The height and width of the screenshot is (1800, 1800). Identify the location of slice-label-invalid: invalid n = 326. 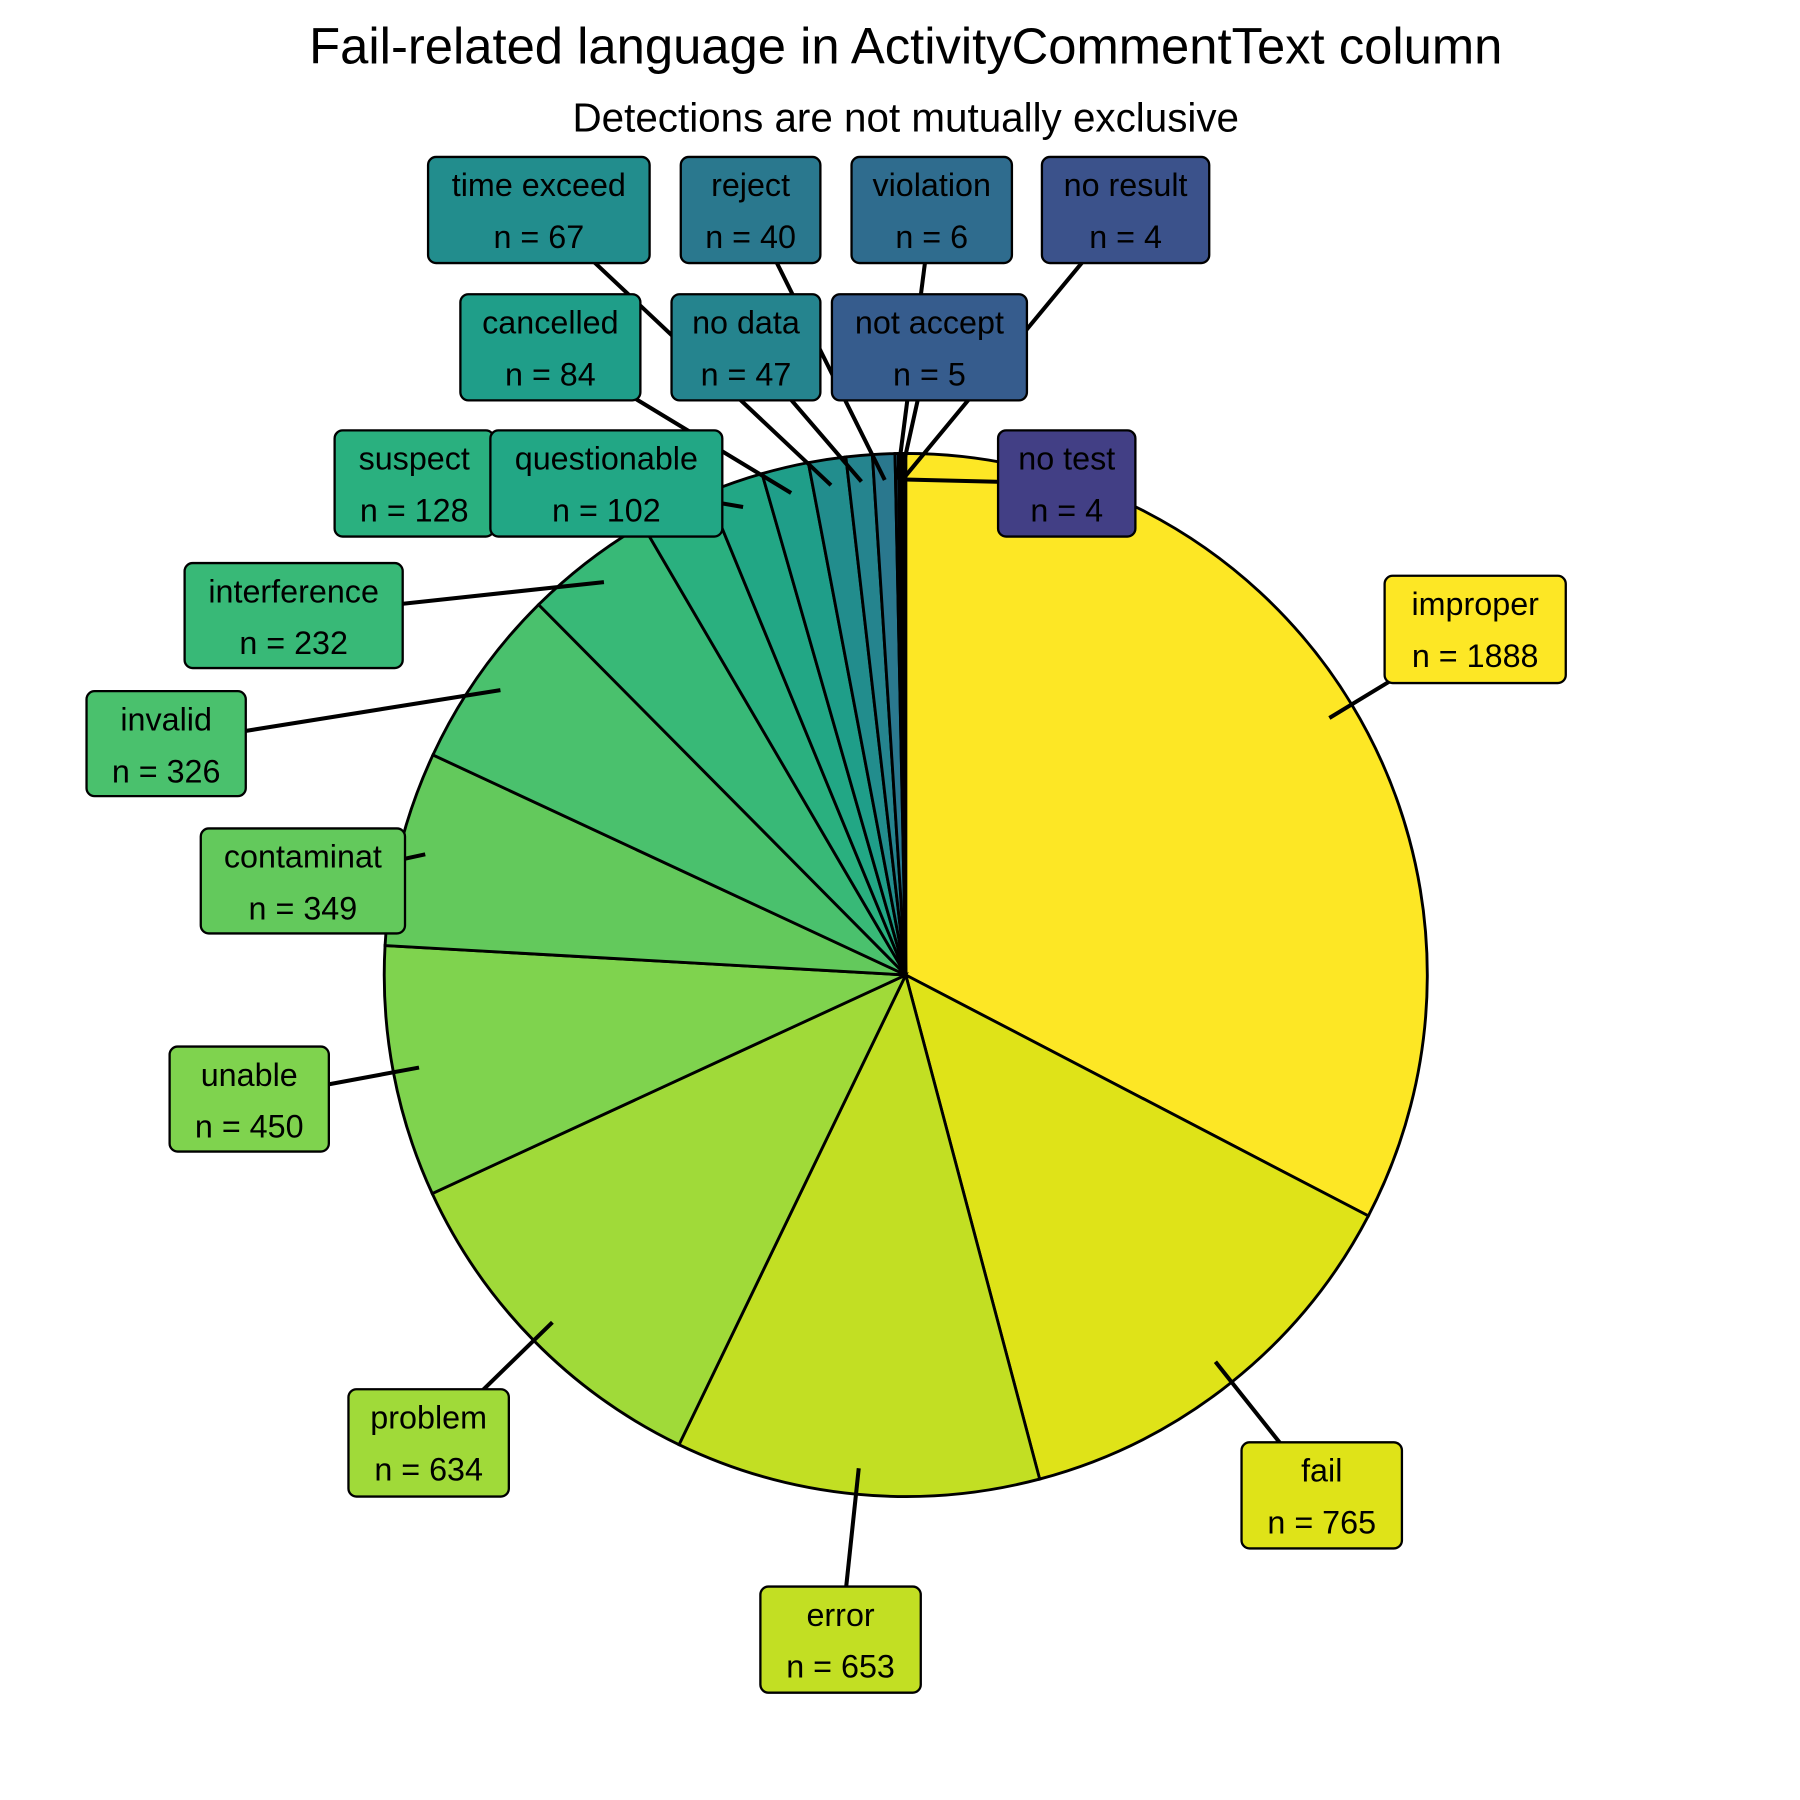
(166, 743).